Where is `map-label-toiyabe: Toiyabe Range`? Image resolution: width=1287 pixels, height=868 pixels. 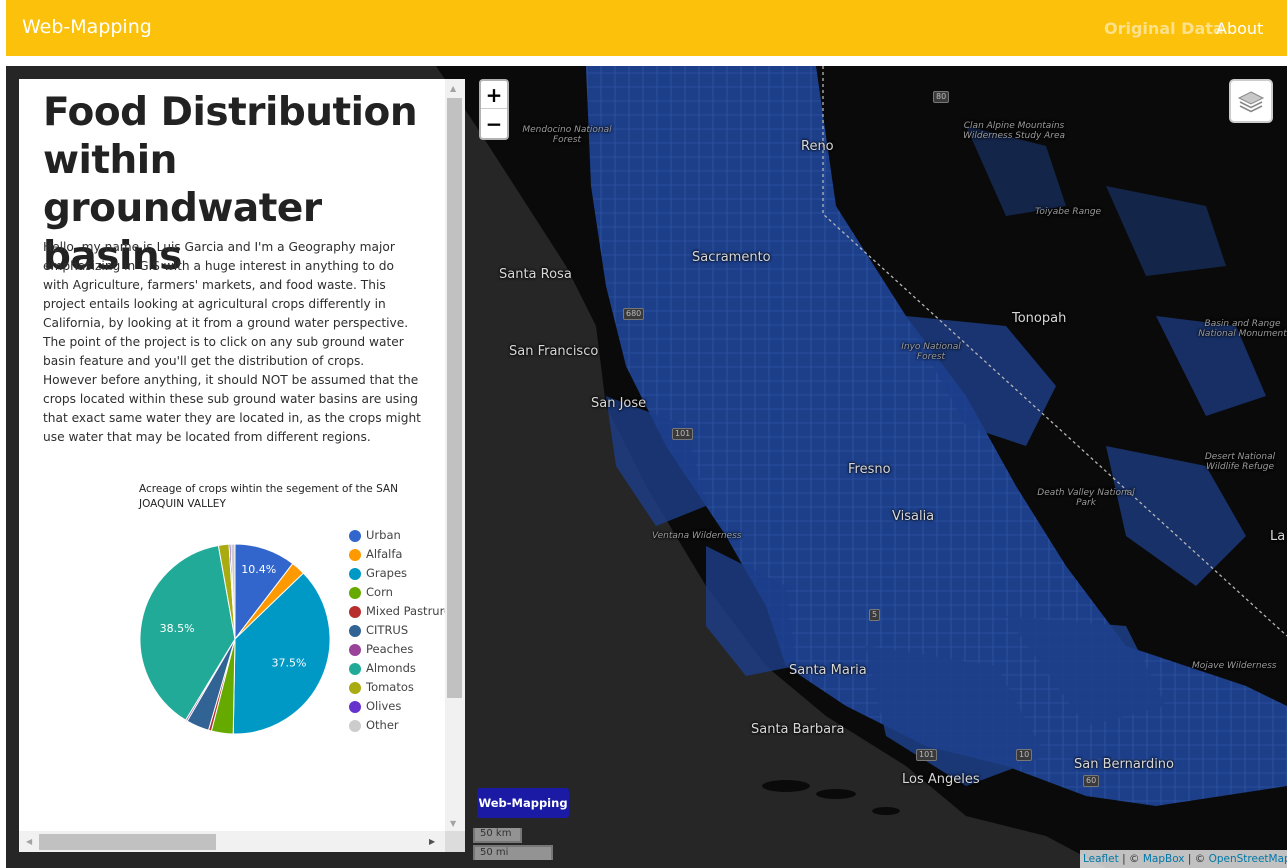 map-label-toiyabe: Toiyabe Range is located at coordinates (1068, 212).